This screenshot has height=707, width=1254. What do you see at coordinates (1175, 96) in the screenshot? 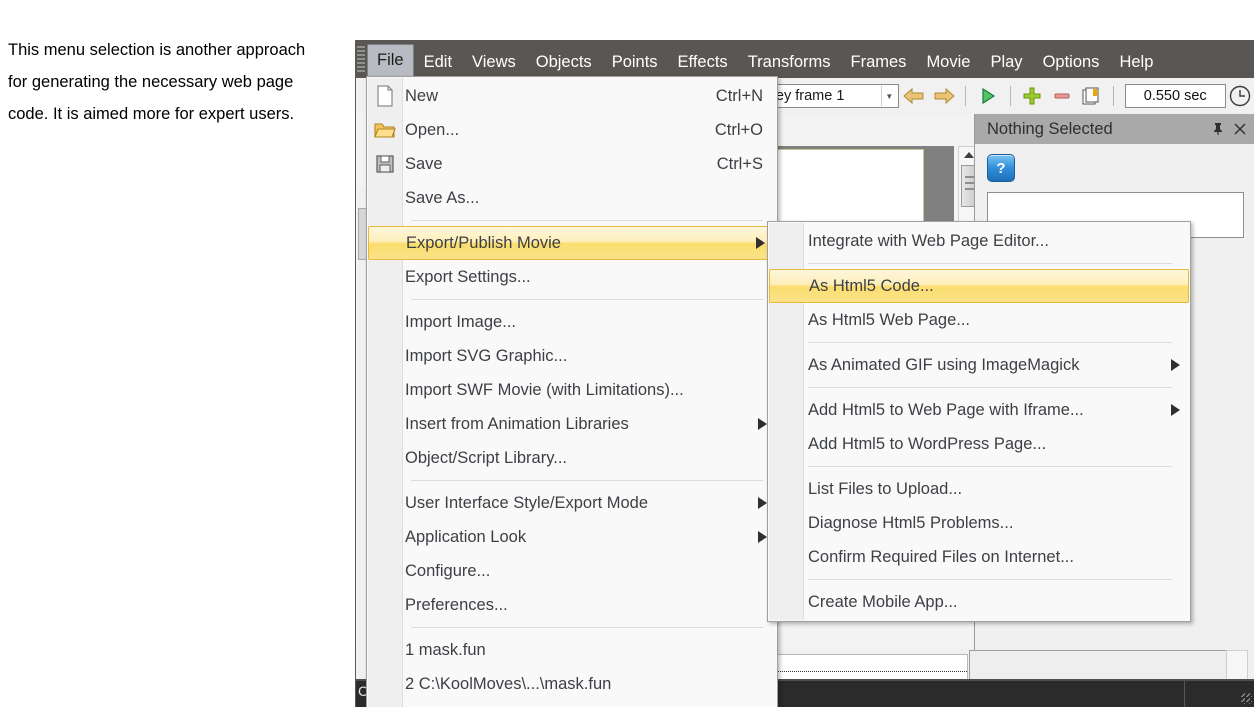
I see `frame-duration-input: 0.550 sec` at bounding box center [1175, 96].